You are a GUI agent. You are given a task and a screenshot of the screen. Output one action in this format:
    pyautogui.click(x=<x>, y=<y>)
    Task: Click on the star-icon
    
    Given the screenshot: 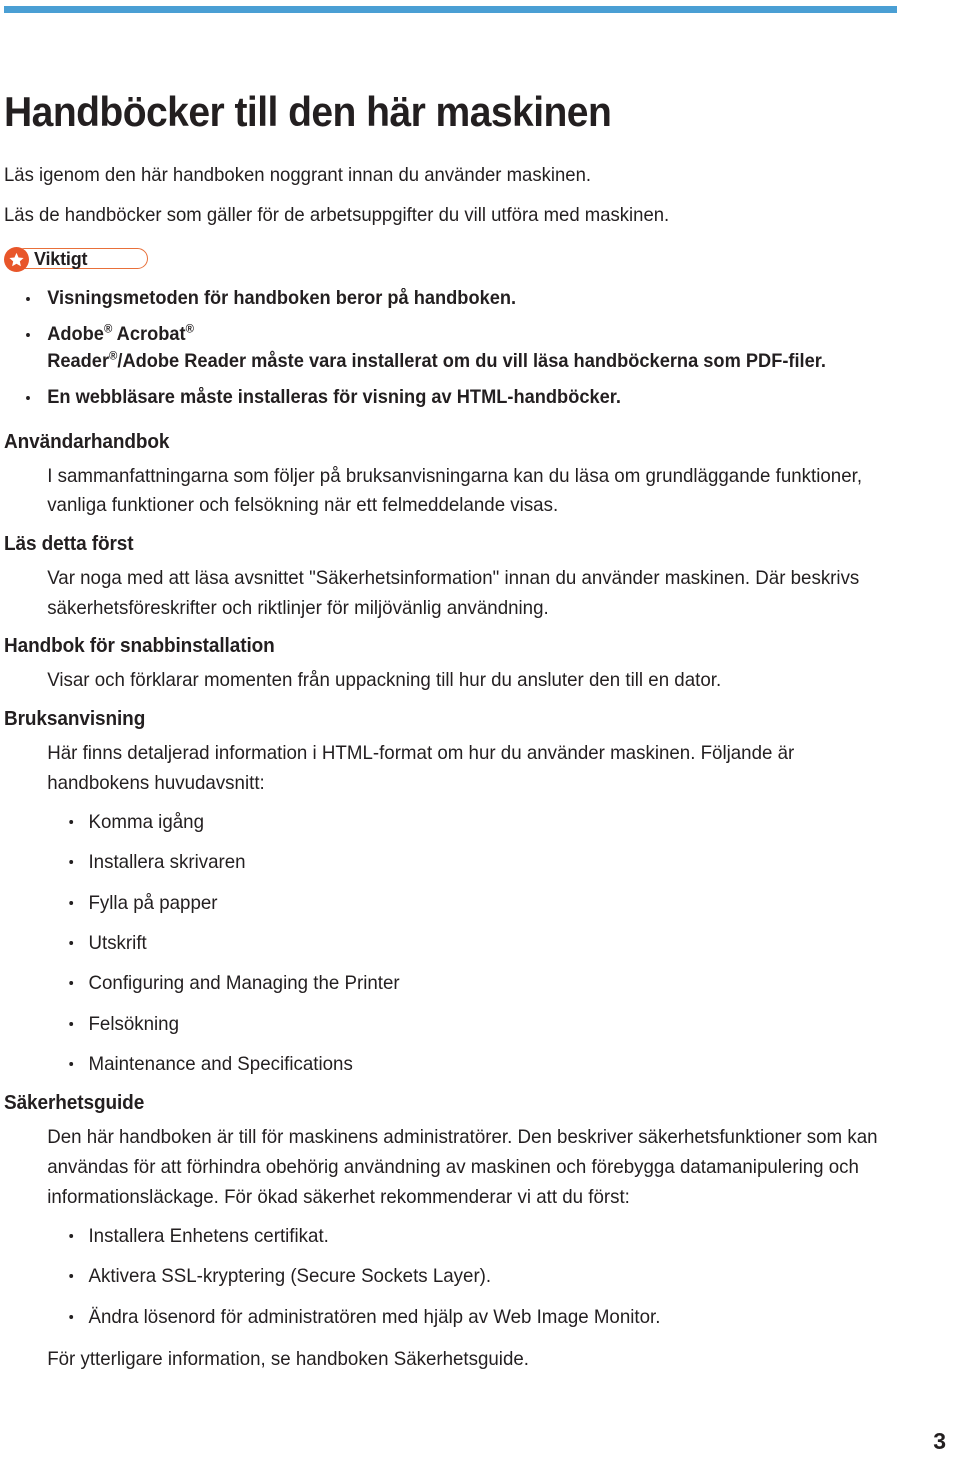 What is the action you would take?
    pyautogui.click(x=16, y=259)
    